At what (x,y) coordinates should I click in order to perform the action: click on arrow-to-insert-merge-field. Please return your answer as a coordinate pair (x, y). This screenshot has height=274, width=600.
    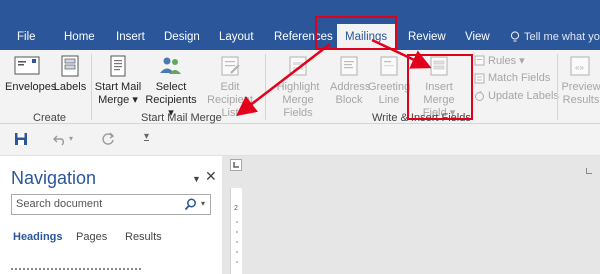
    Looking at the image, I should click on (401, 53).